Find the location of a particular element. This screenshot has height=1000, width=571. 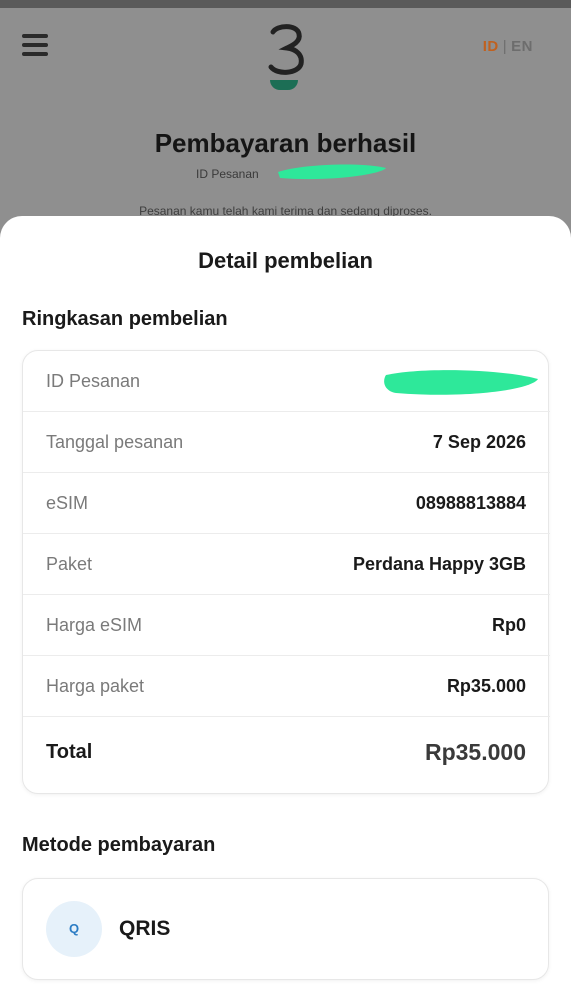

summary-row-esim: eSIM 08988813884 is located at coordinates (286, 503).